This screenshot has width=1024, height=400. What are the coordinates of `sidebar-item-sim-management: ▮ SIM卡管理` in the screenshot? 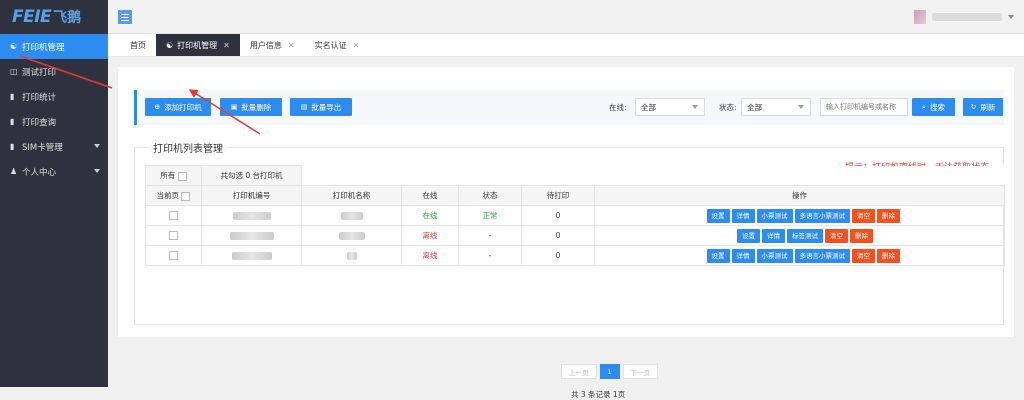 It's located at (54, 146).